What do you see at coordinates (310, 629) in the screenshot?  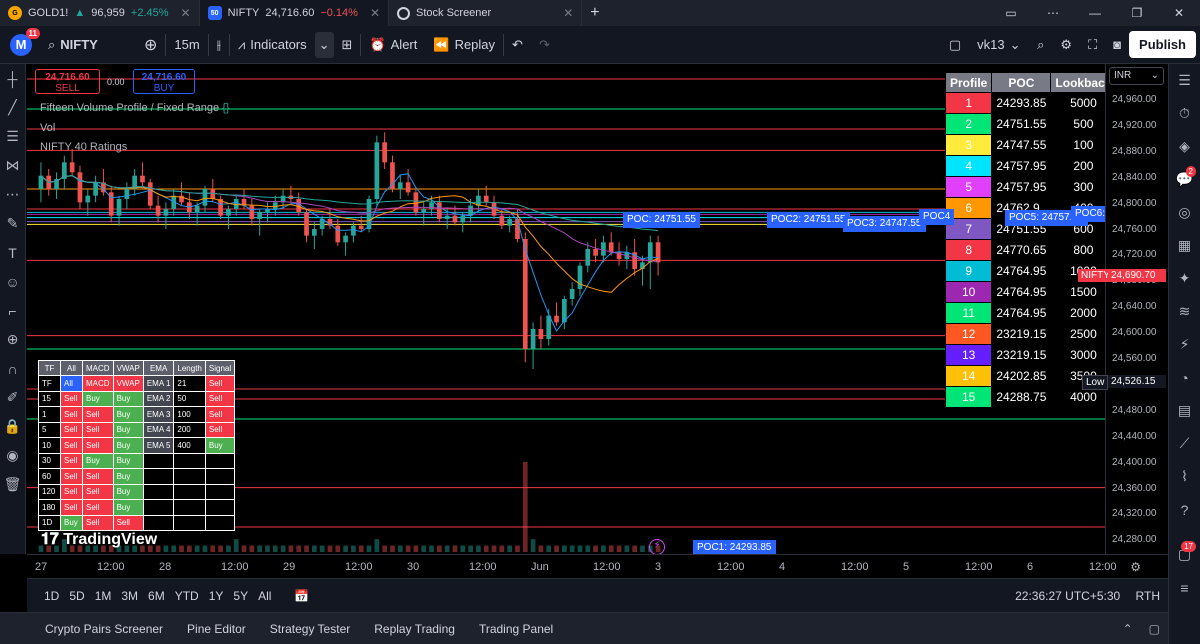 I see `bottom-panel-tab: Strategy Tester` at bounding box center [310, 629].